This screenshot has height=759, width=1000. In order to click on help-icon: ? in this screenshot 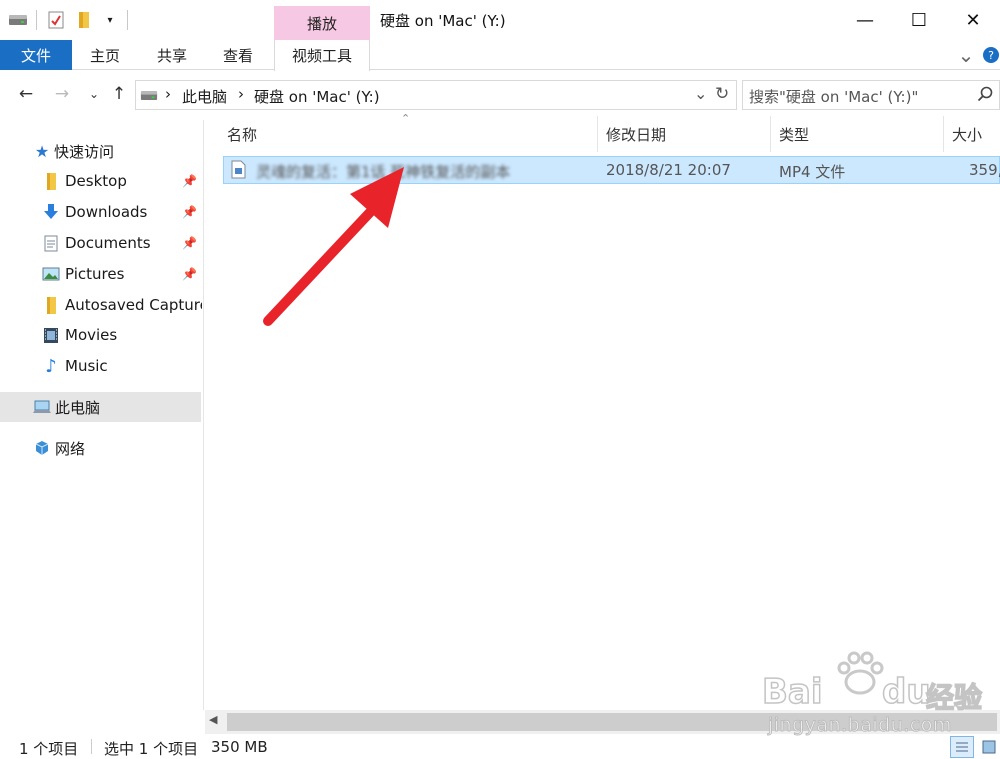, I will do `click(991, 55)`.